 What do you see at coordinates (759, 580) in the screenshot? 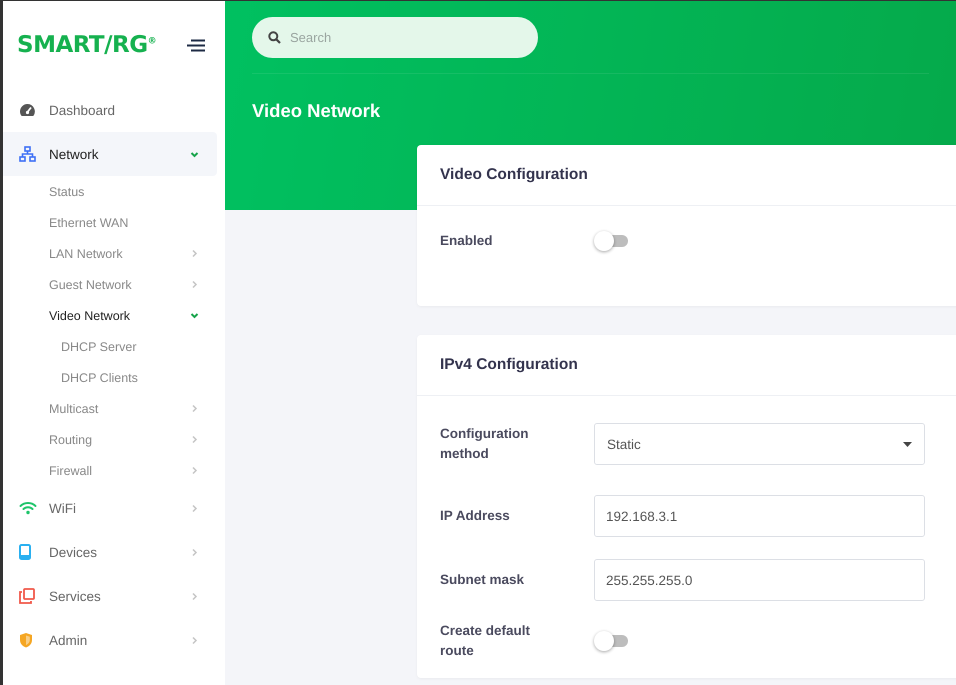
I see `text-field: 255.255.255.0` at bounding box center [759, 580].